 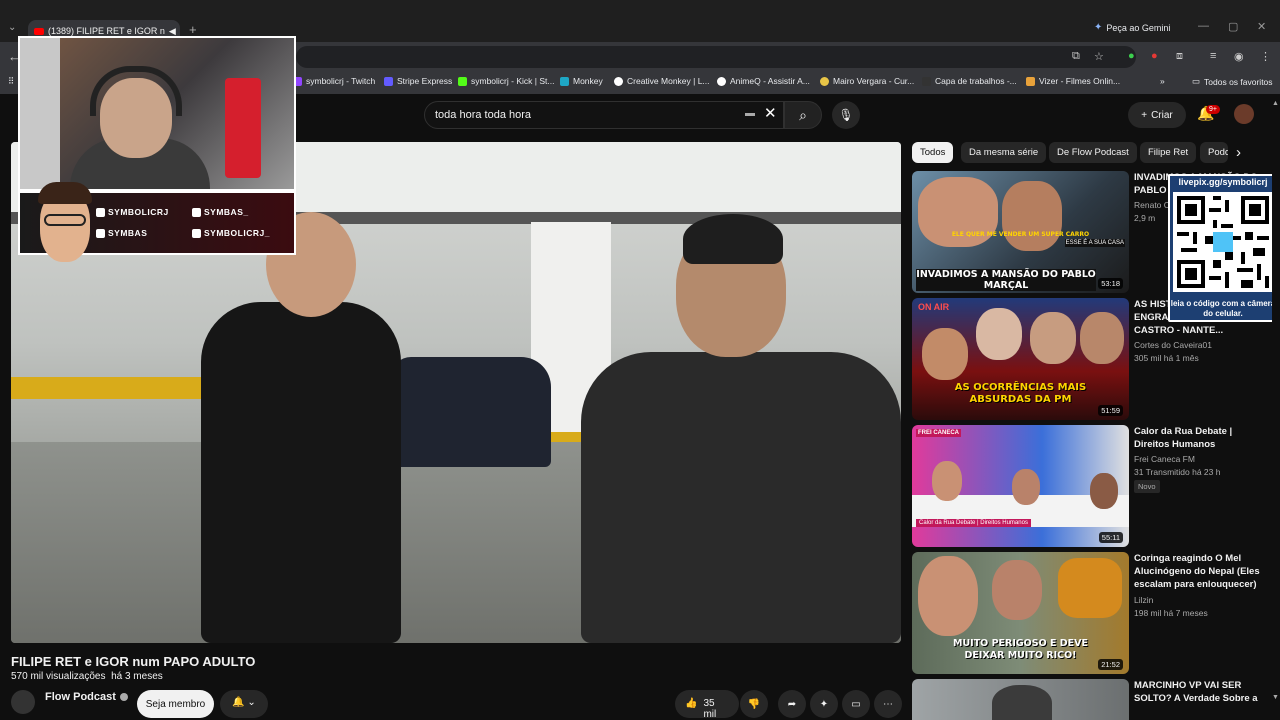 I want to click on speaker-icon: ◀, so click(x=172, y=31).